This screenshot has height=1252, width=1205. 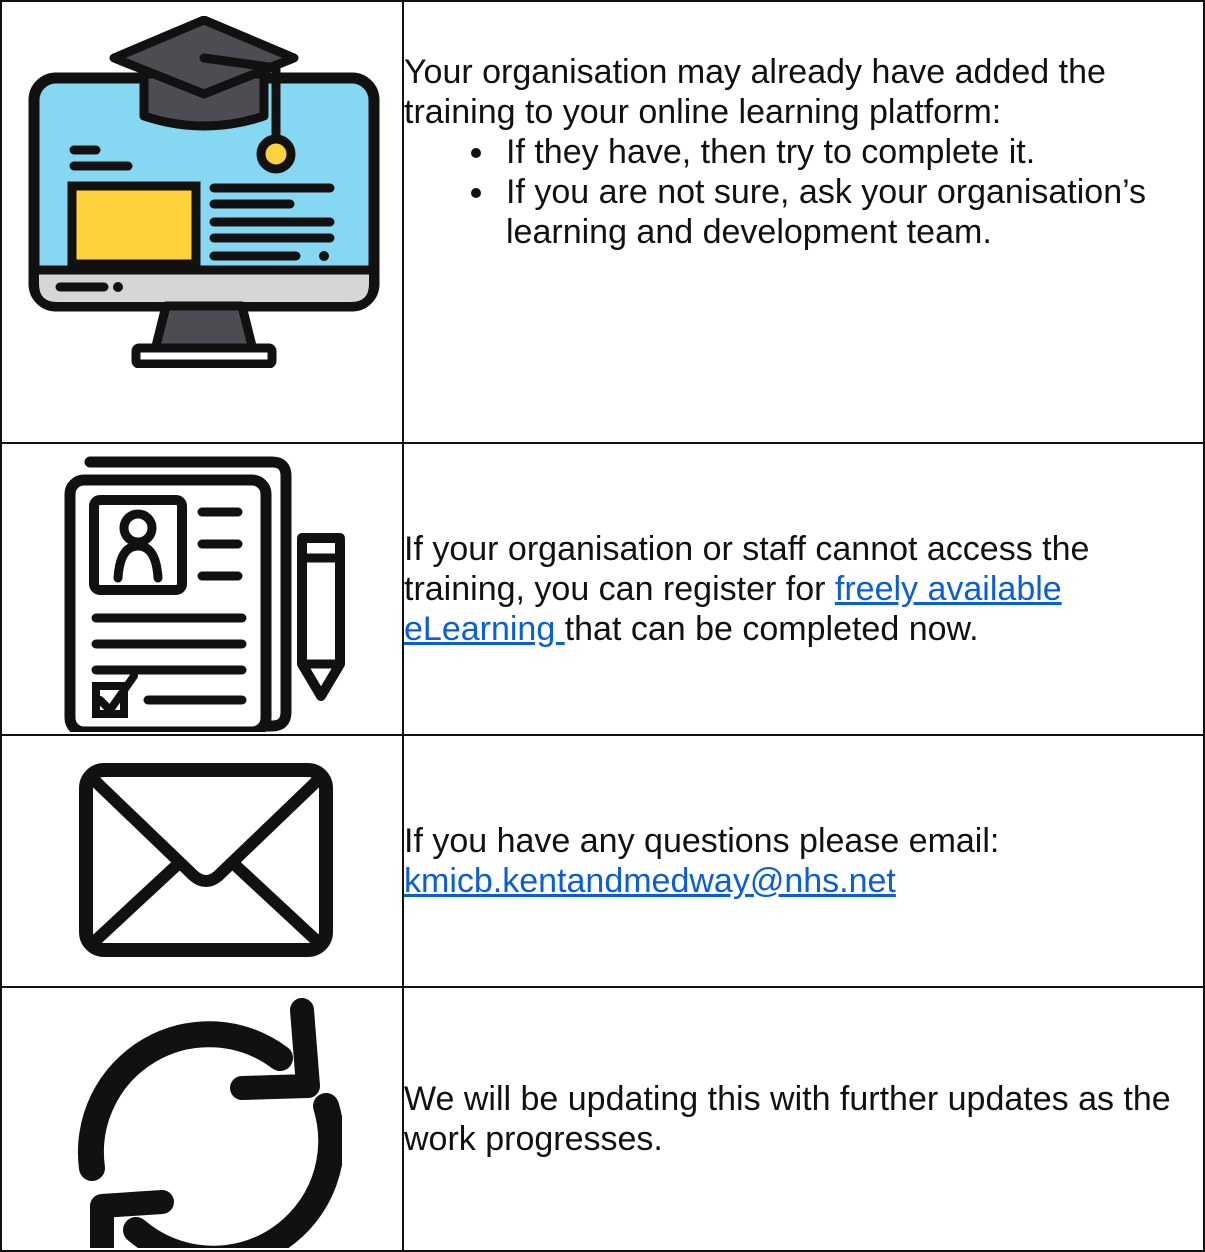 I want to click on envelope-icon, so click(x=206, y=860).